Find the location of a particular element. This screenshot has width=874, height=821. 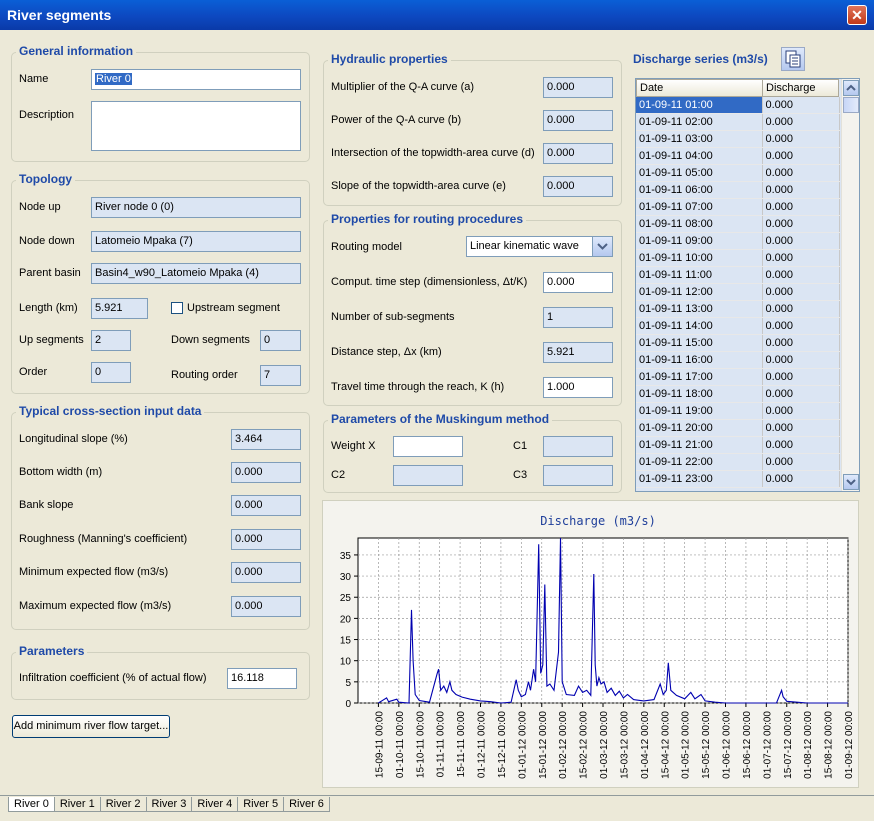

date-cell: 01-09-11 16:00 is located at coordinates (699, 360).